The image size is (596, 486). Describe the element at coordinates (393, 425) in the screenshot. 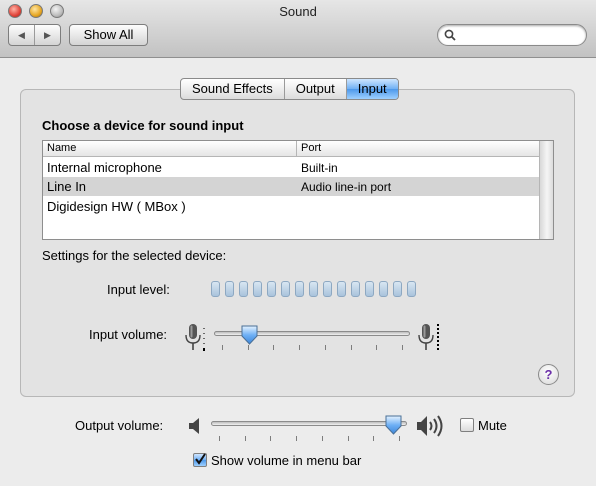

I see `output-volume-knob` at that location.